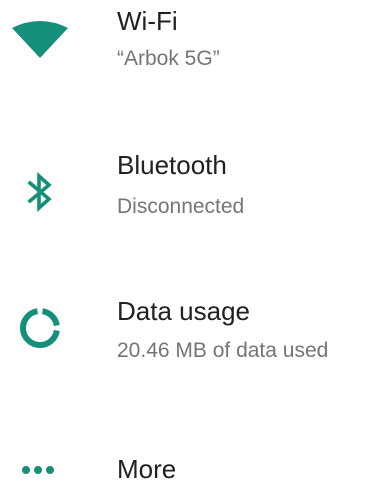 This screenshot has width=390, height=491. I want to click on data-usage-title: Data usage, so click(183, 311).